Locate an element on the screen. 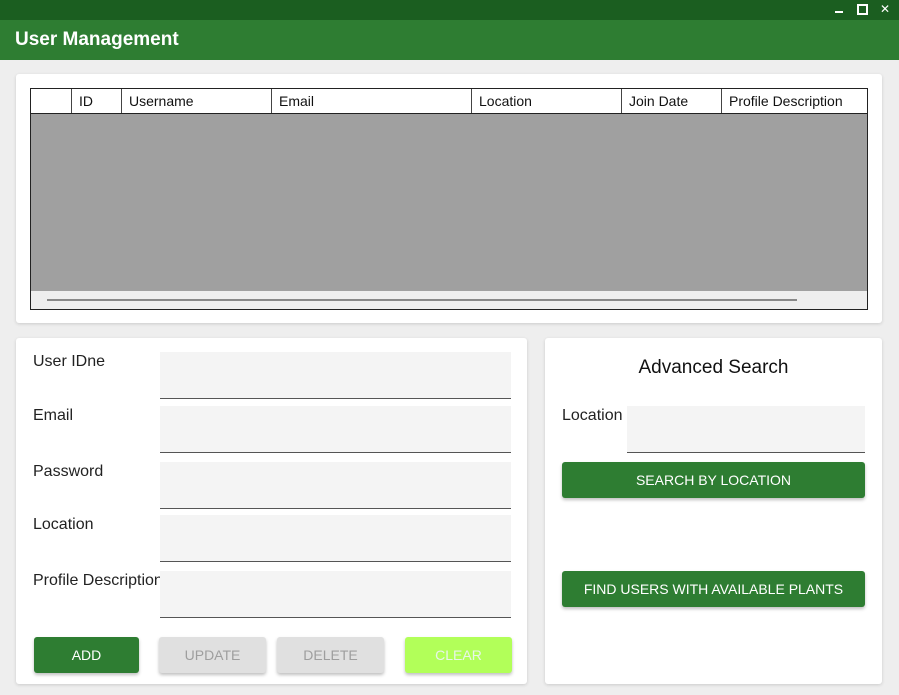  maximize-icon is located at coordinates (862, 9).